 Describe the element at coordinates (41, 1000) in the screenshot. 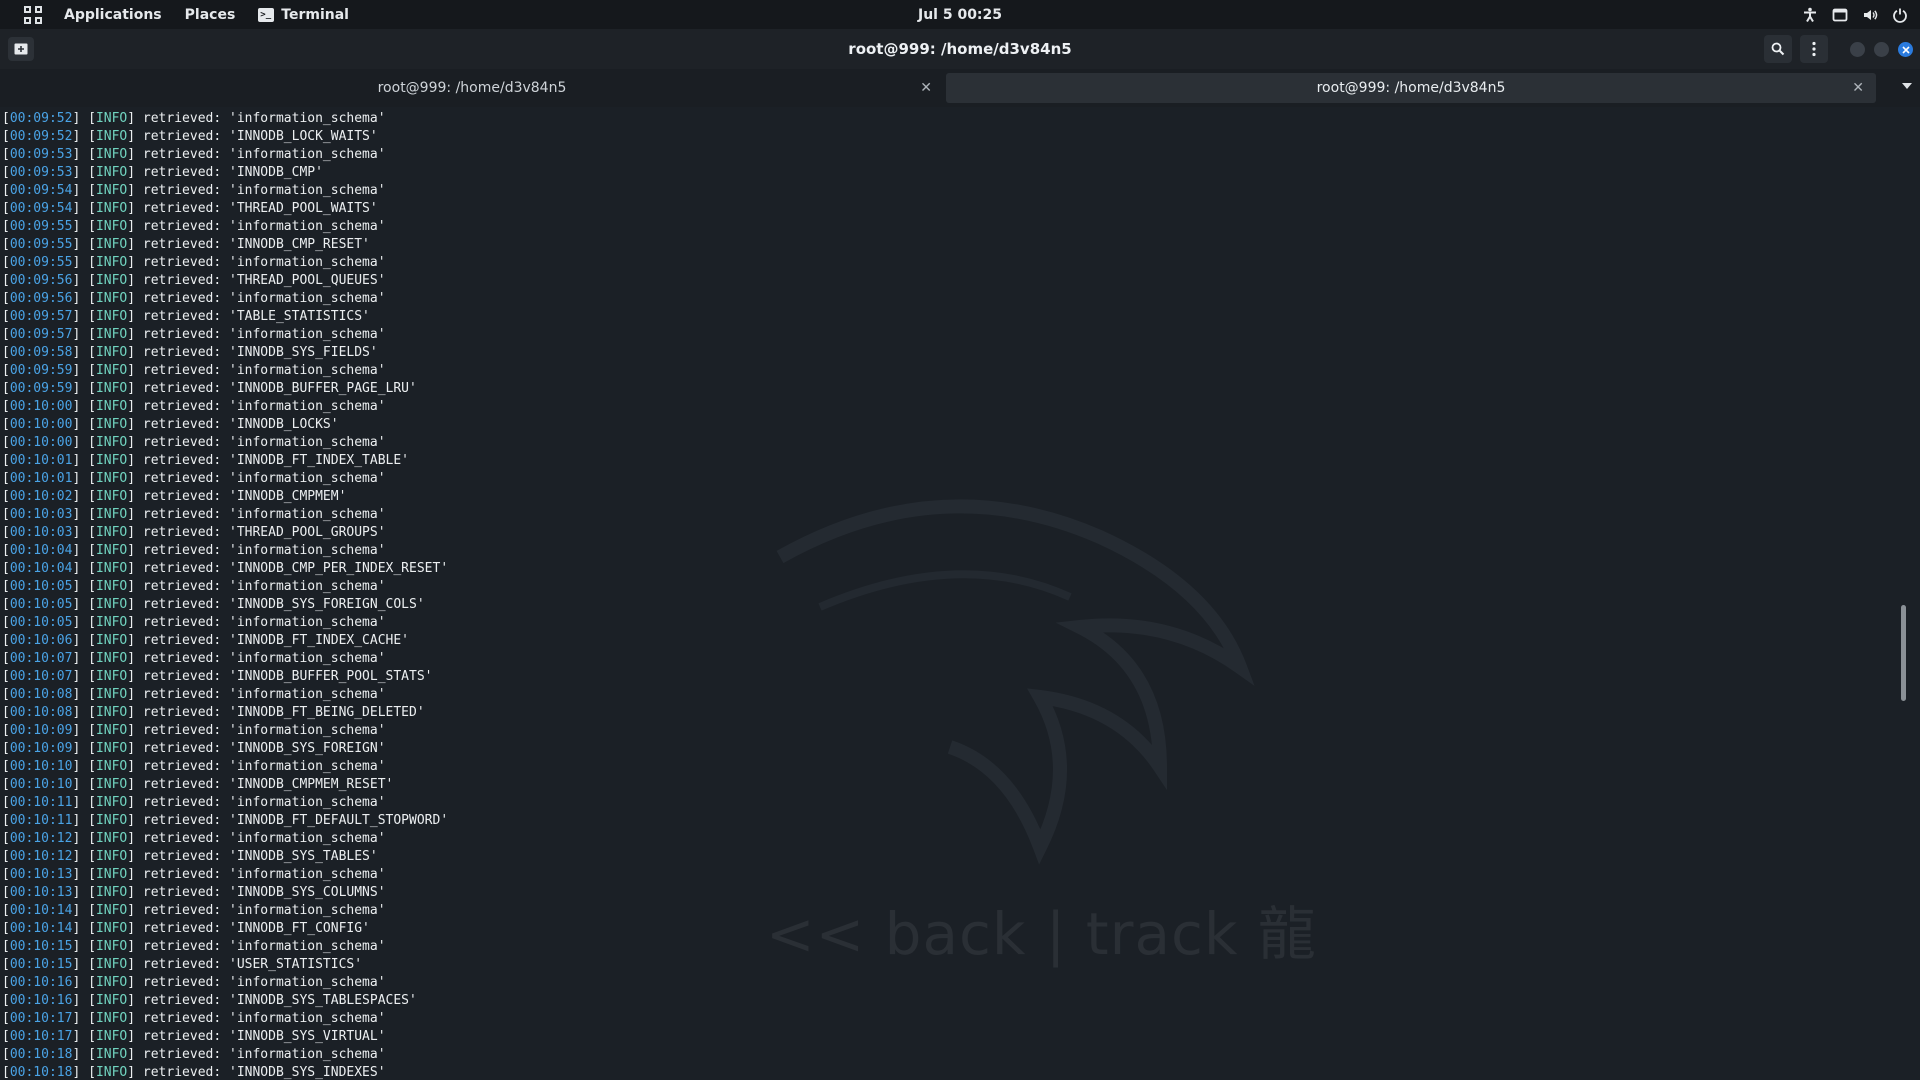

I see `log-timestamp: 00:10:16` at that location.